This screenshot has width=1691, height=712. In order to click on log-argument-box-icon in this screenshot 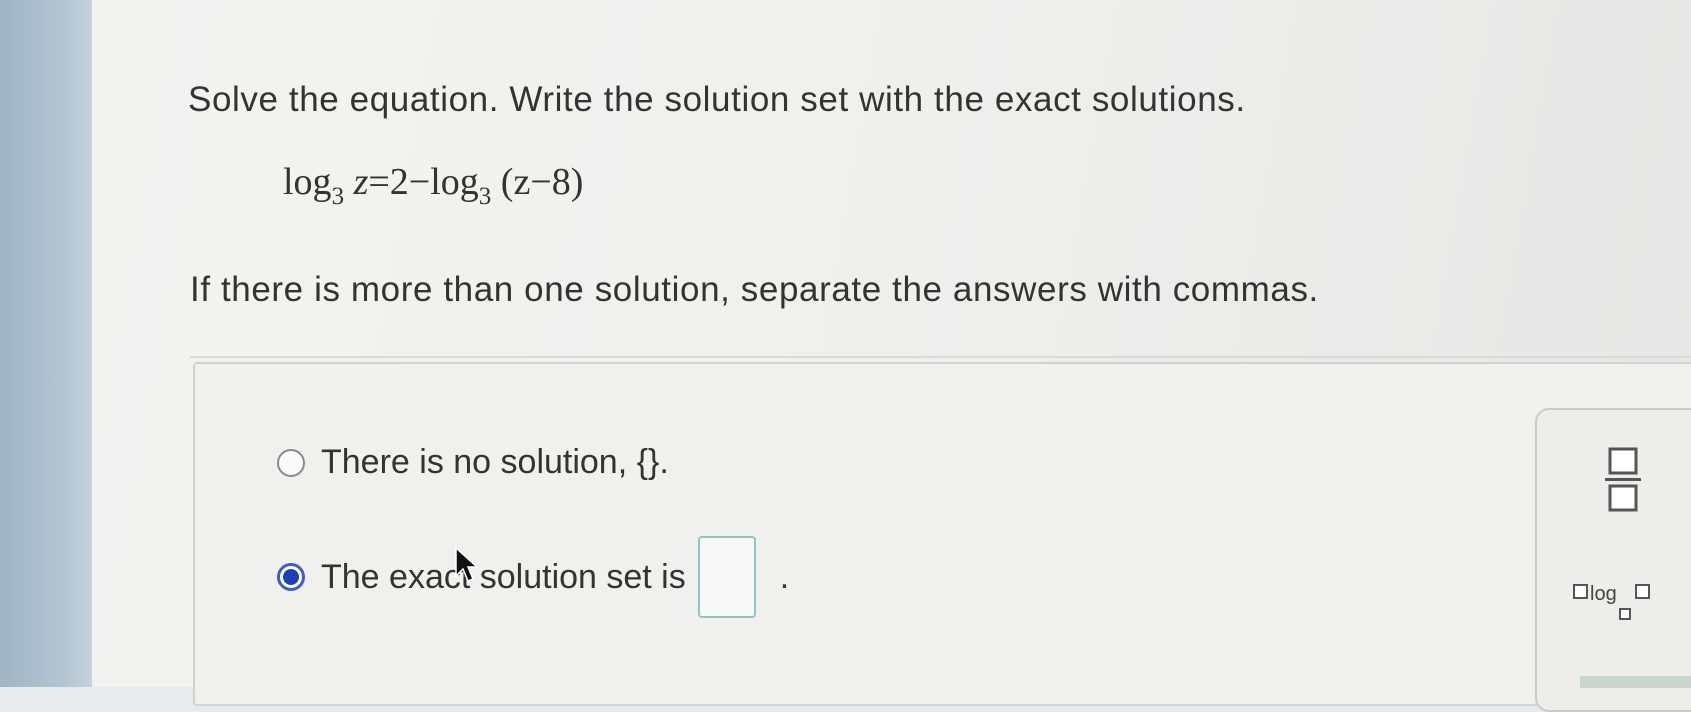, I will do `click(1642, 591)`.